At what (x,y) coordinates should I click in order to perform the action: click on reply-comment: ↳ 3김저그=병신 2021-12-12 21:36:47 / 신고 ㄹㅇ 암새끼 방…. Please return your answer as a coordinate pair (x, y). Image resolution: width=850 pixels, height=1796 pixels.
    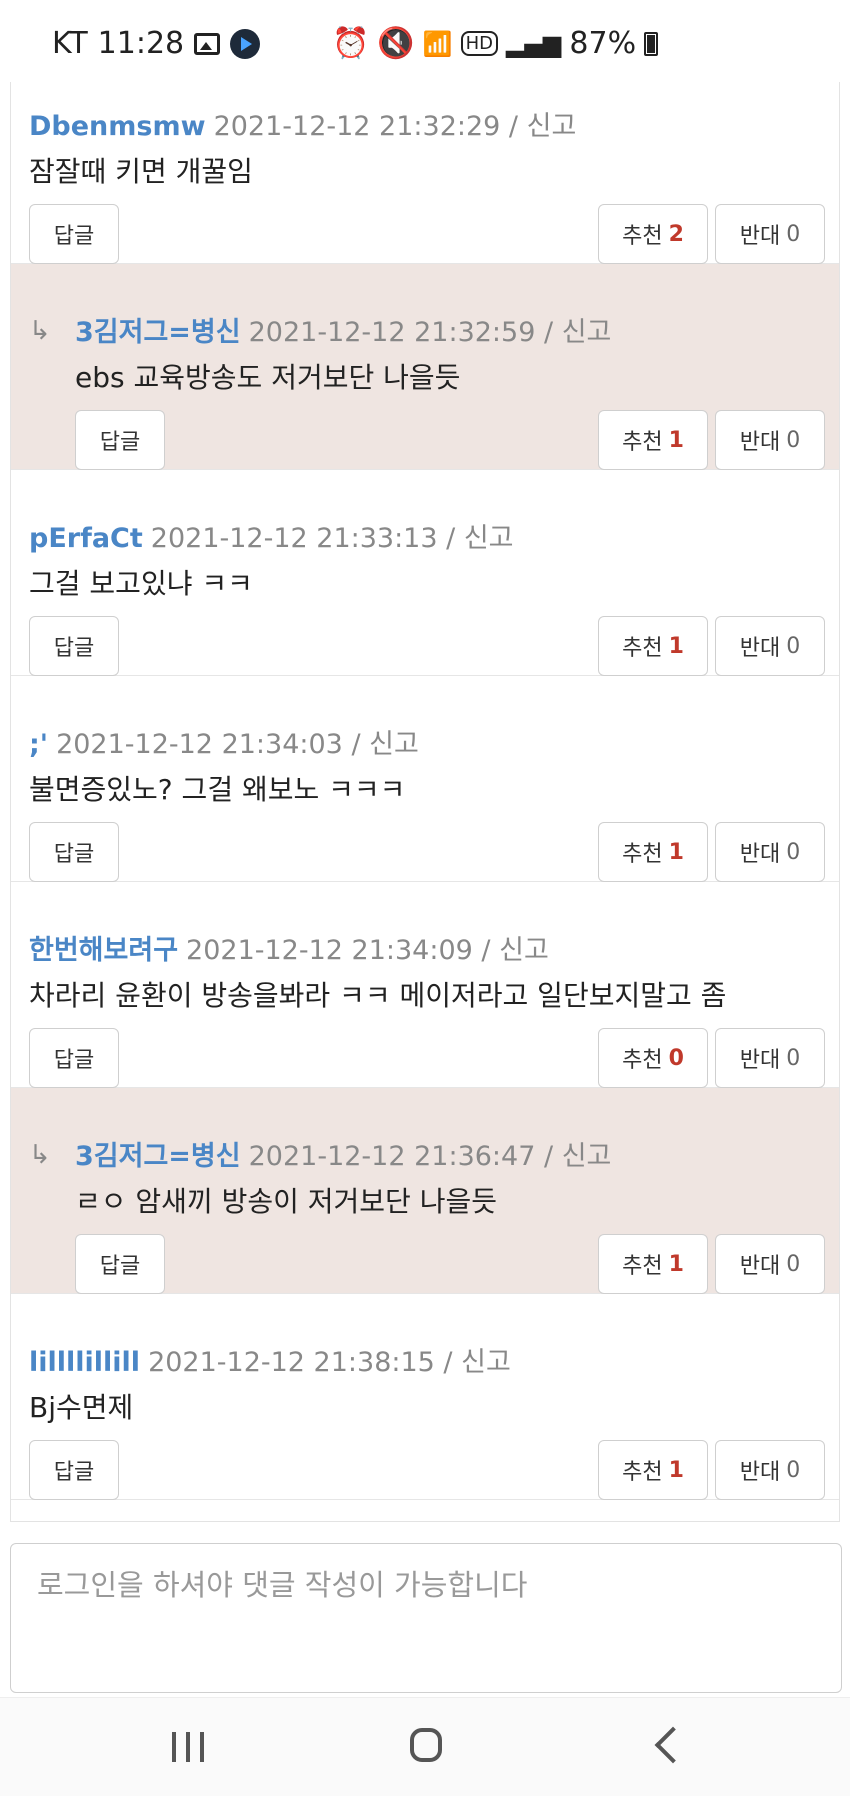
    Looking at the image, I should click on (425, 1191).